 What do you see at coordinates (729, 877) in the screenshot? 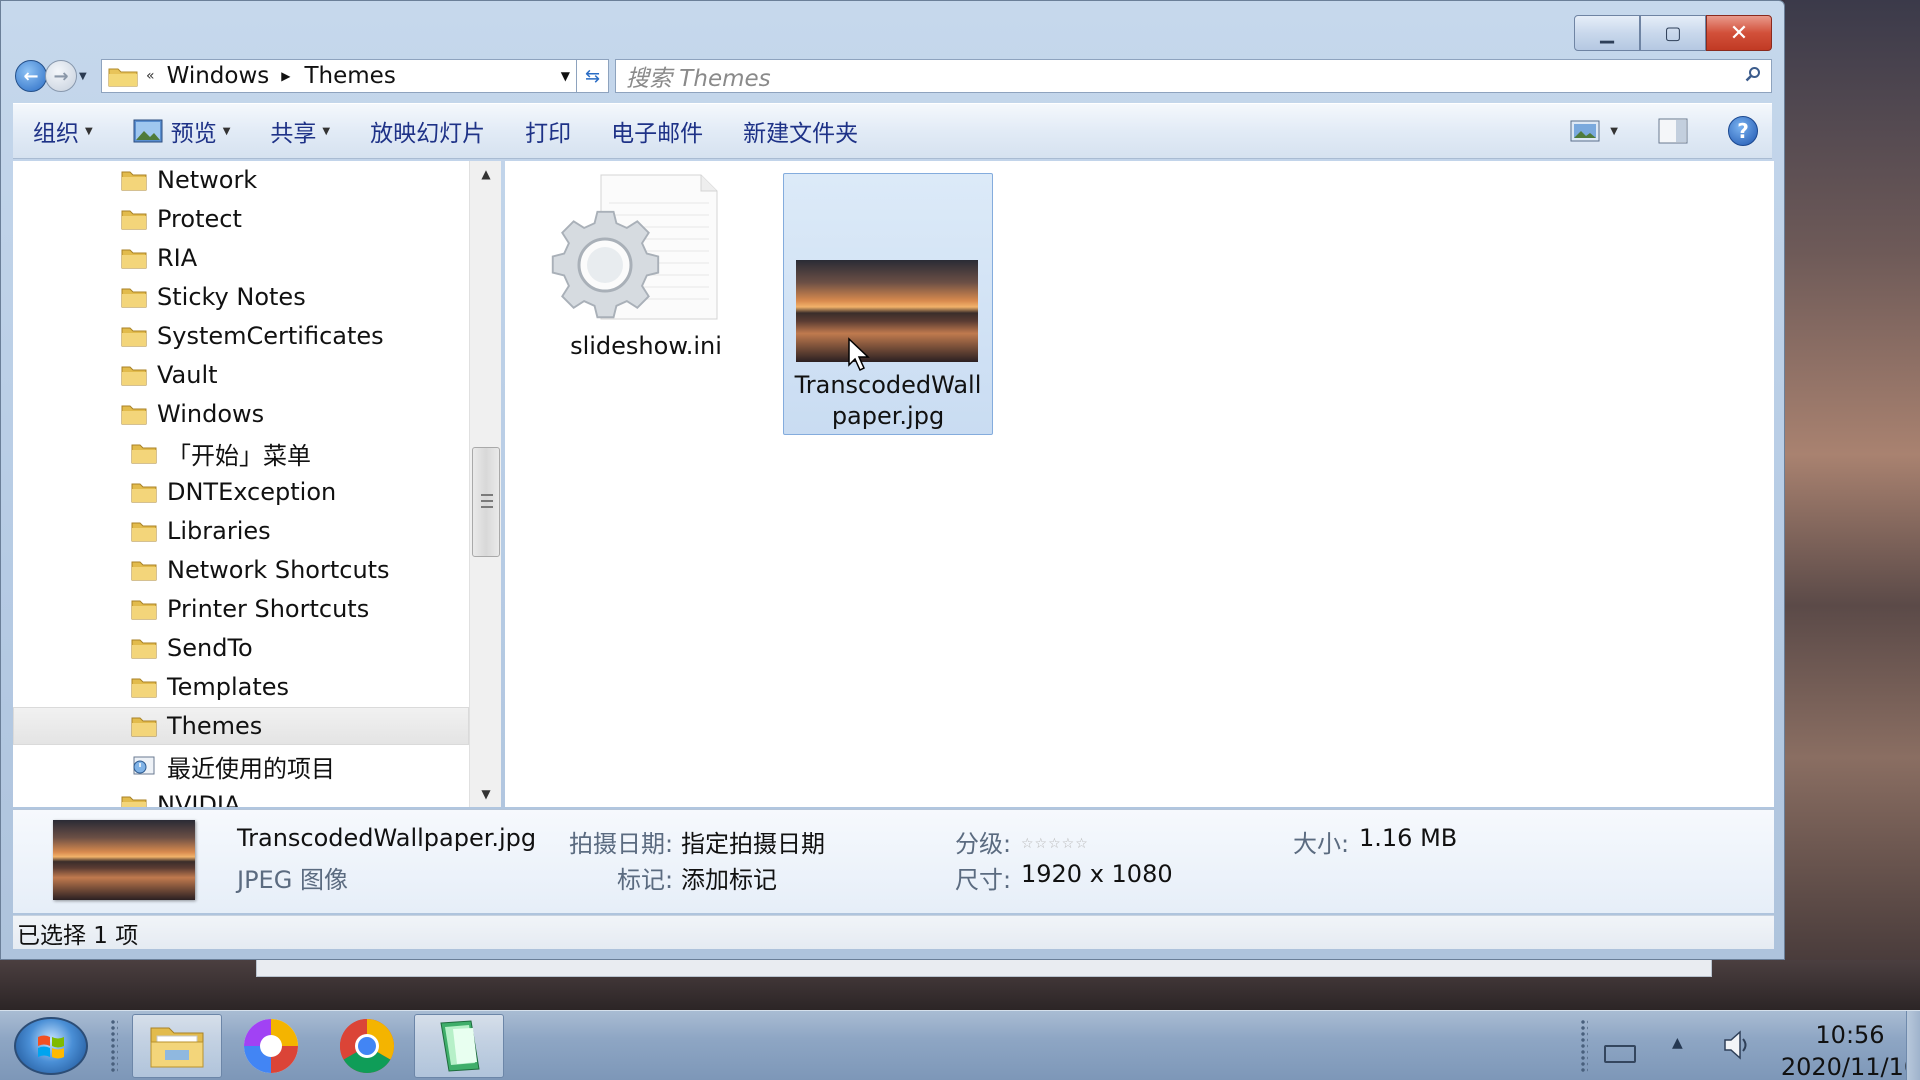
I see `tags-value: 添加标记` at bounding box center [729, 877].